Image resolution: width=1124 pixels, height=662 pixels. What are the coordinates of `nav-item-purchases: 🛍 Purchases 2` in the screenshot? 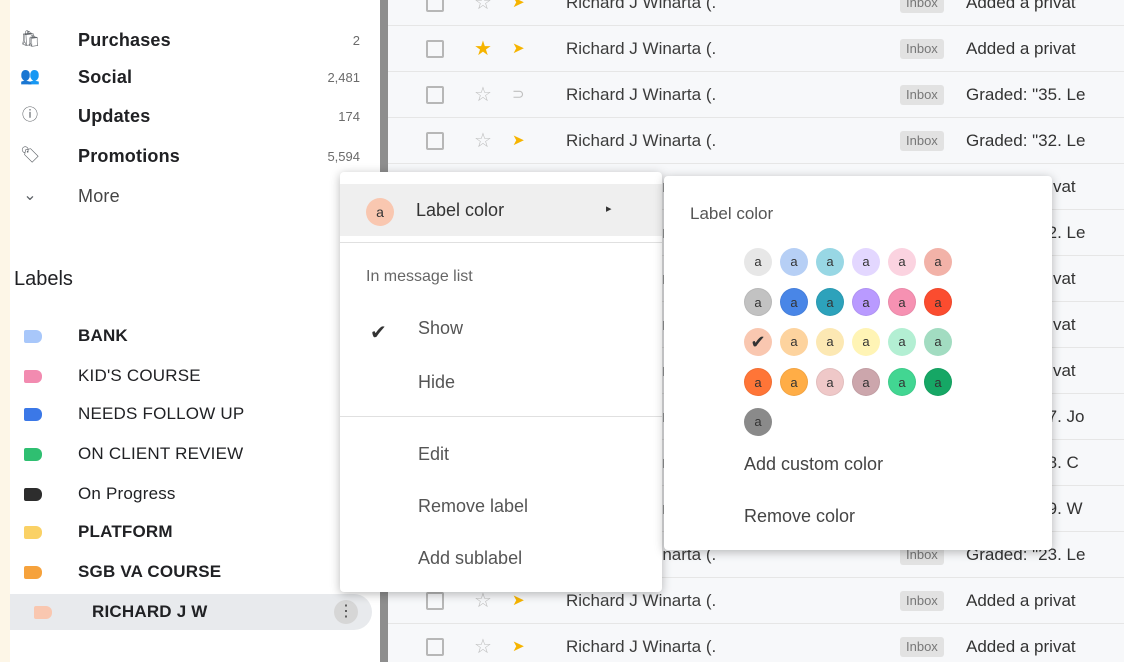 It's located at (196, 40).